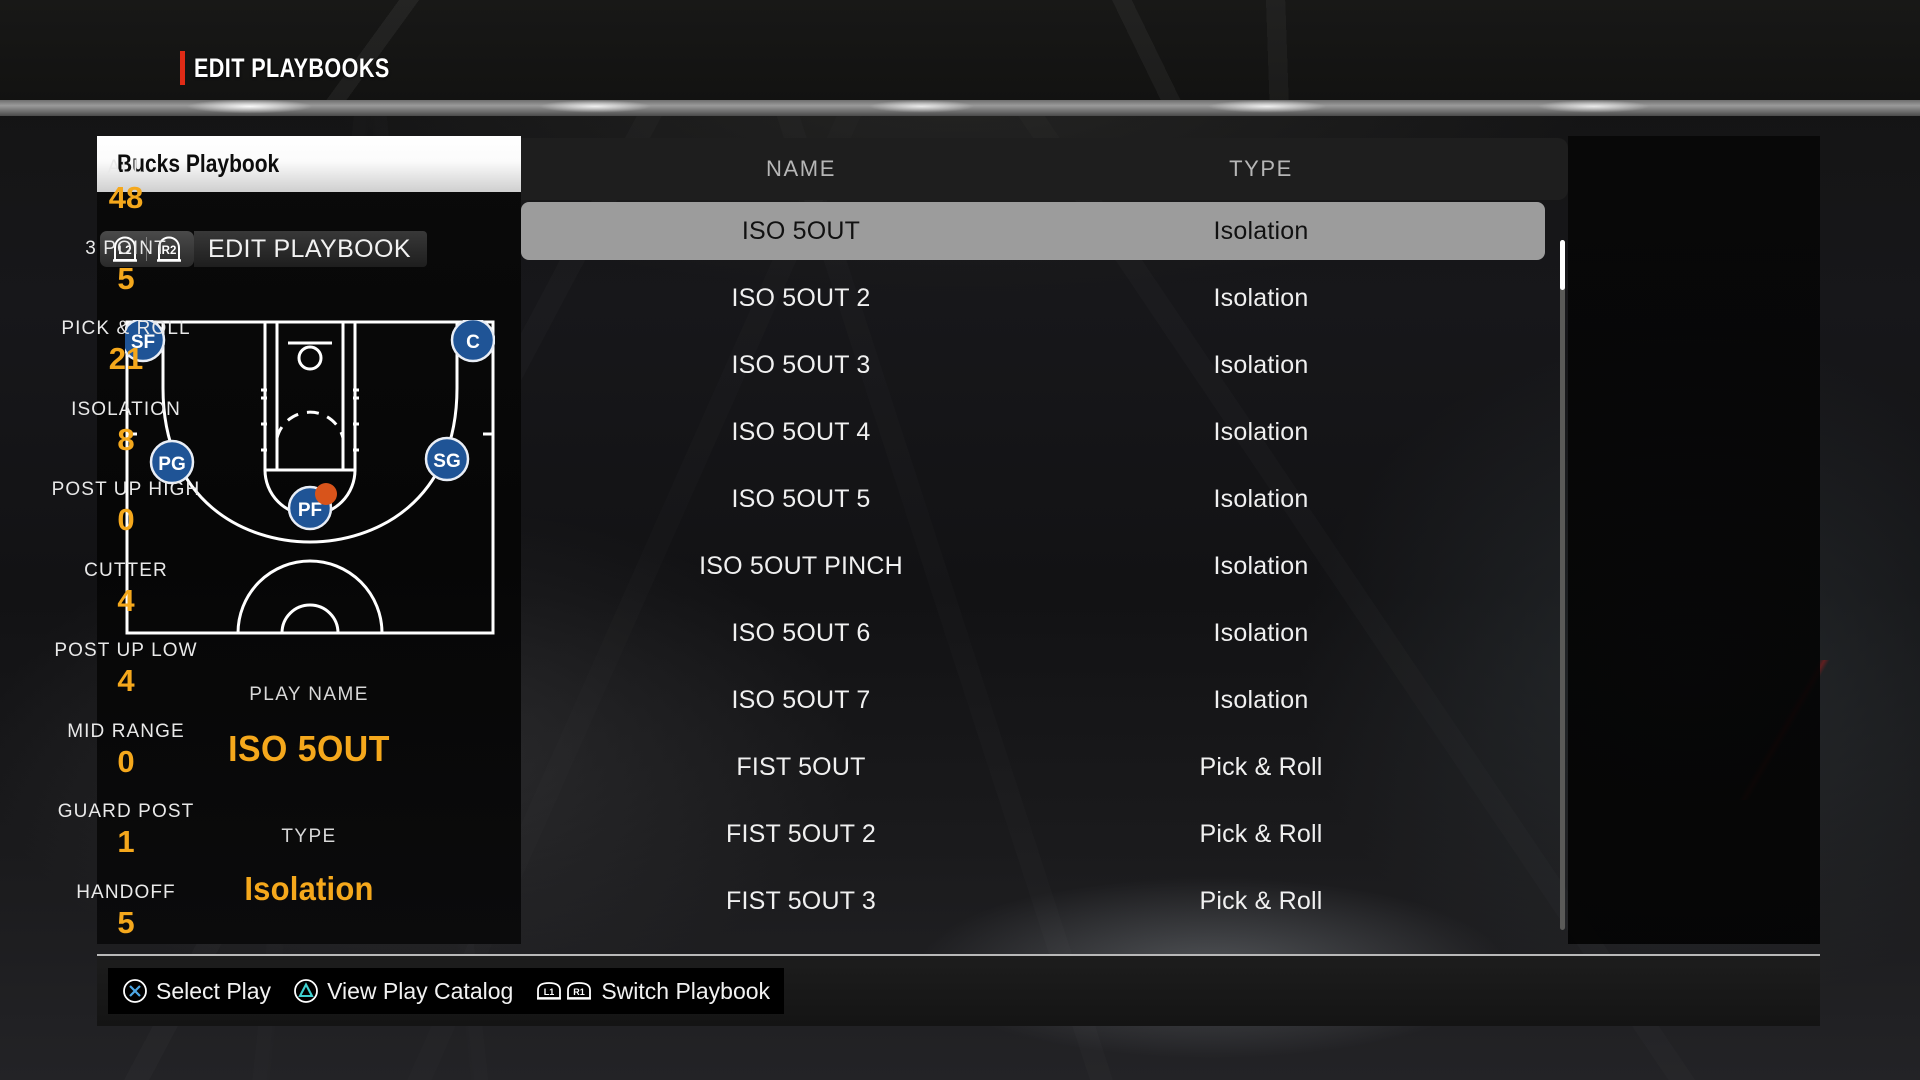  I want to click on stat-item: MID RANGE 0, so click(126, 750).